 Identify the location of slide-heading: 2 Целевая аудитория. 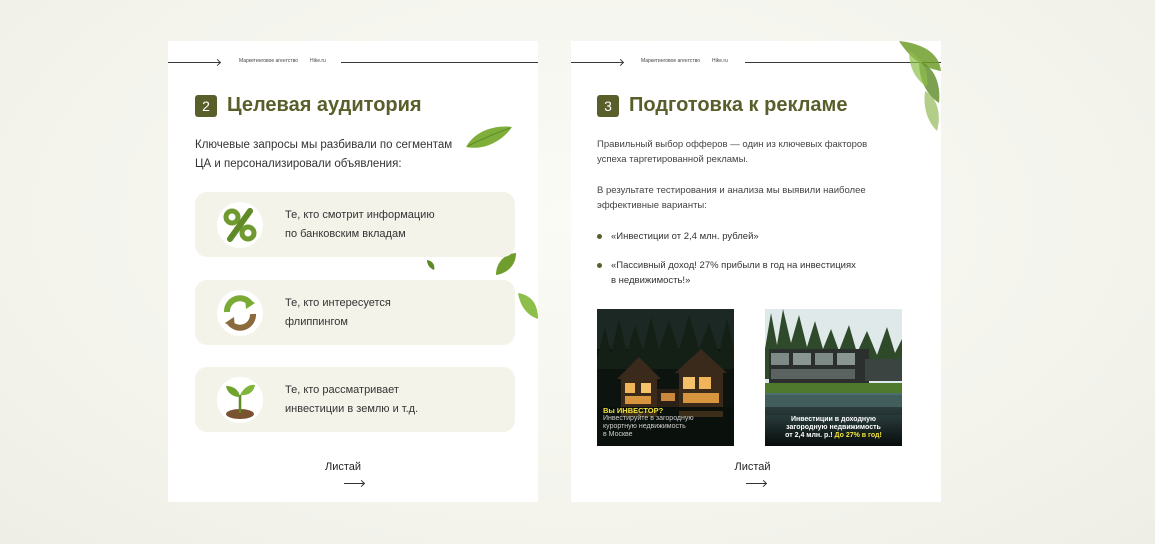
(308, 105).